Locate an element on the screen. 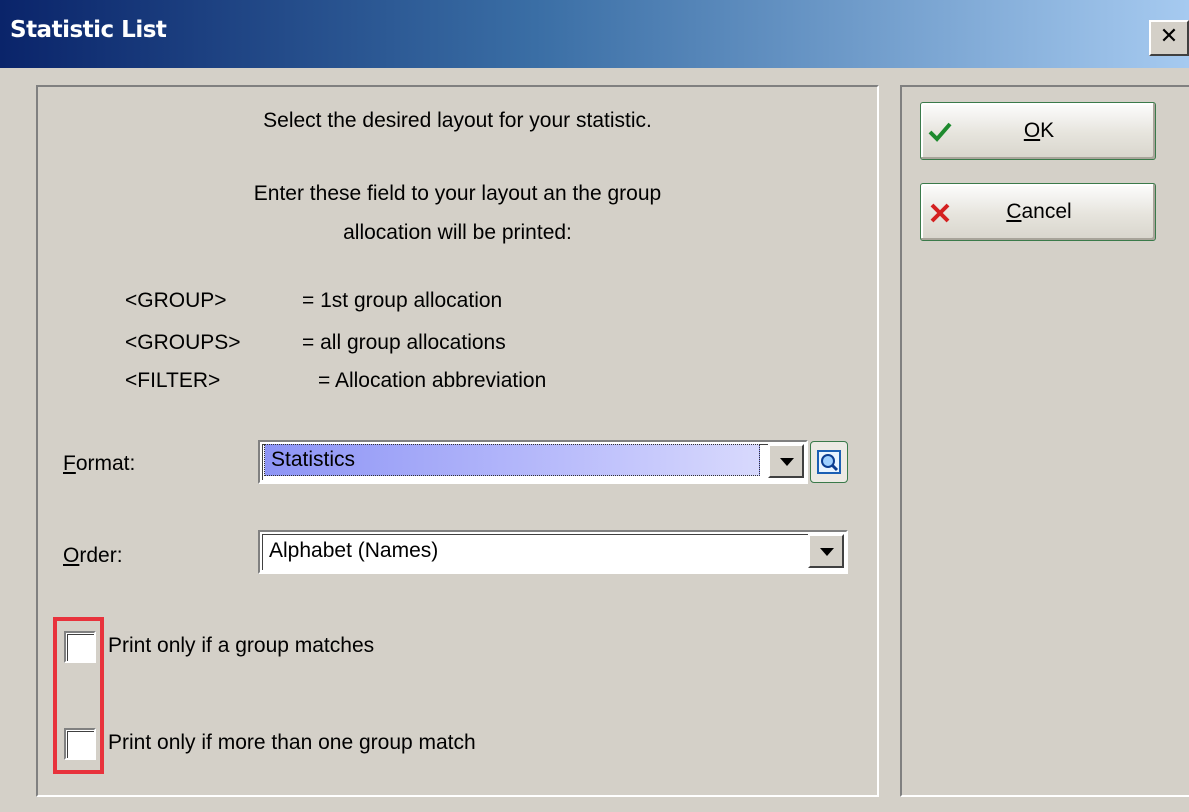  more-than-one-label: Print only if more than one group match is located at coordinates (292, 743).